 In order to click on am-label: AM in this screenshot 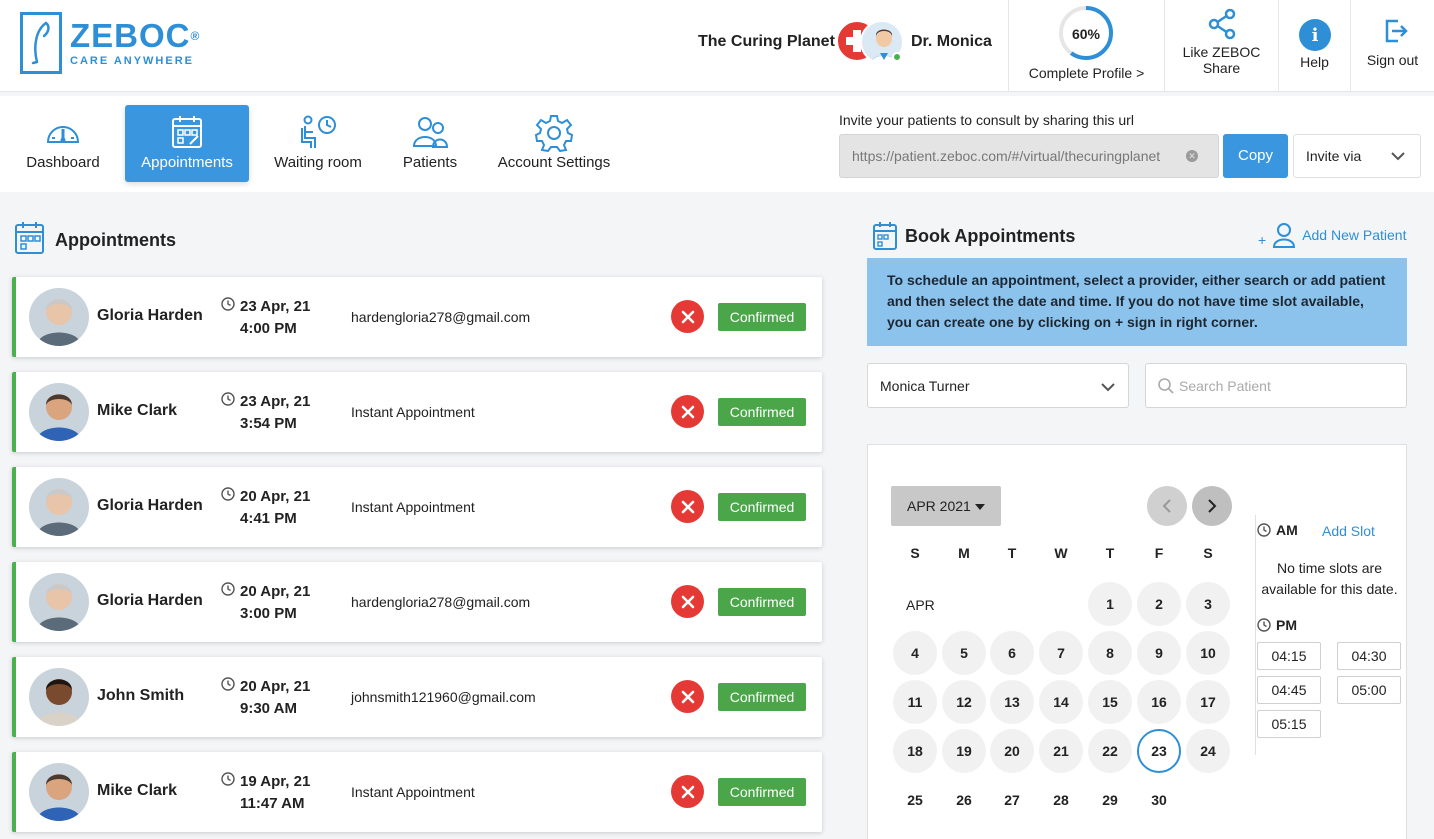, I will do `click(1287, 530)`.